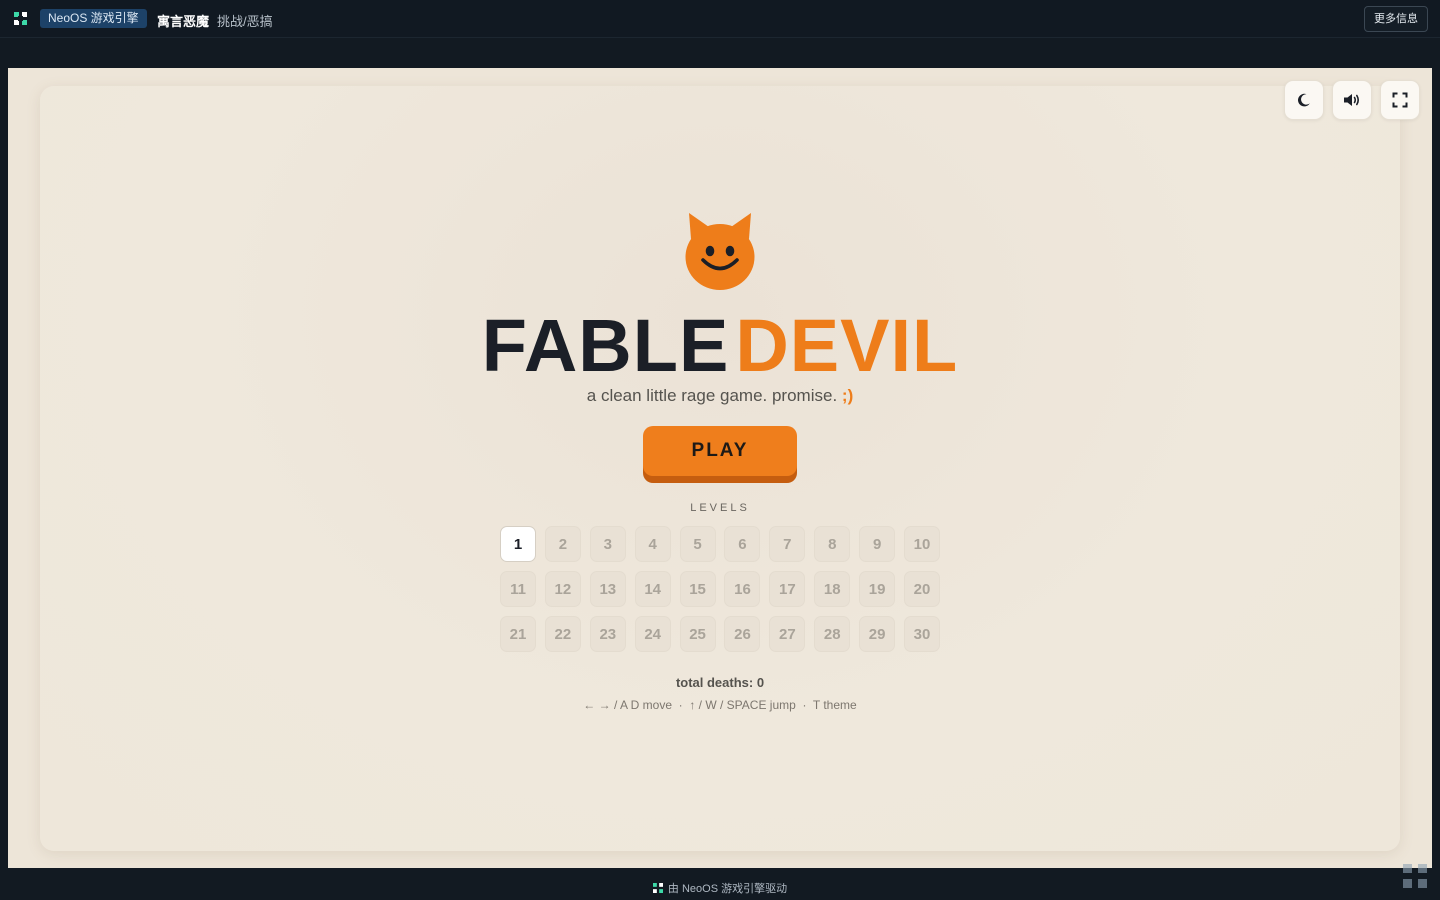  Describe the element at coordinates (720, 682) in the screenshot. I see `total-deaths: total deaths: 0` at that location.